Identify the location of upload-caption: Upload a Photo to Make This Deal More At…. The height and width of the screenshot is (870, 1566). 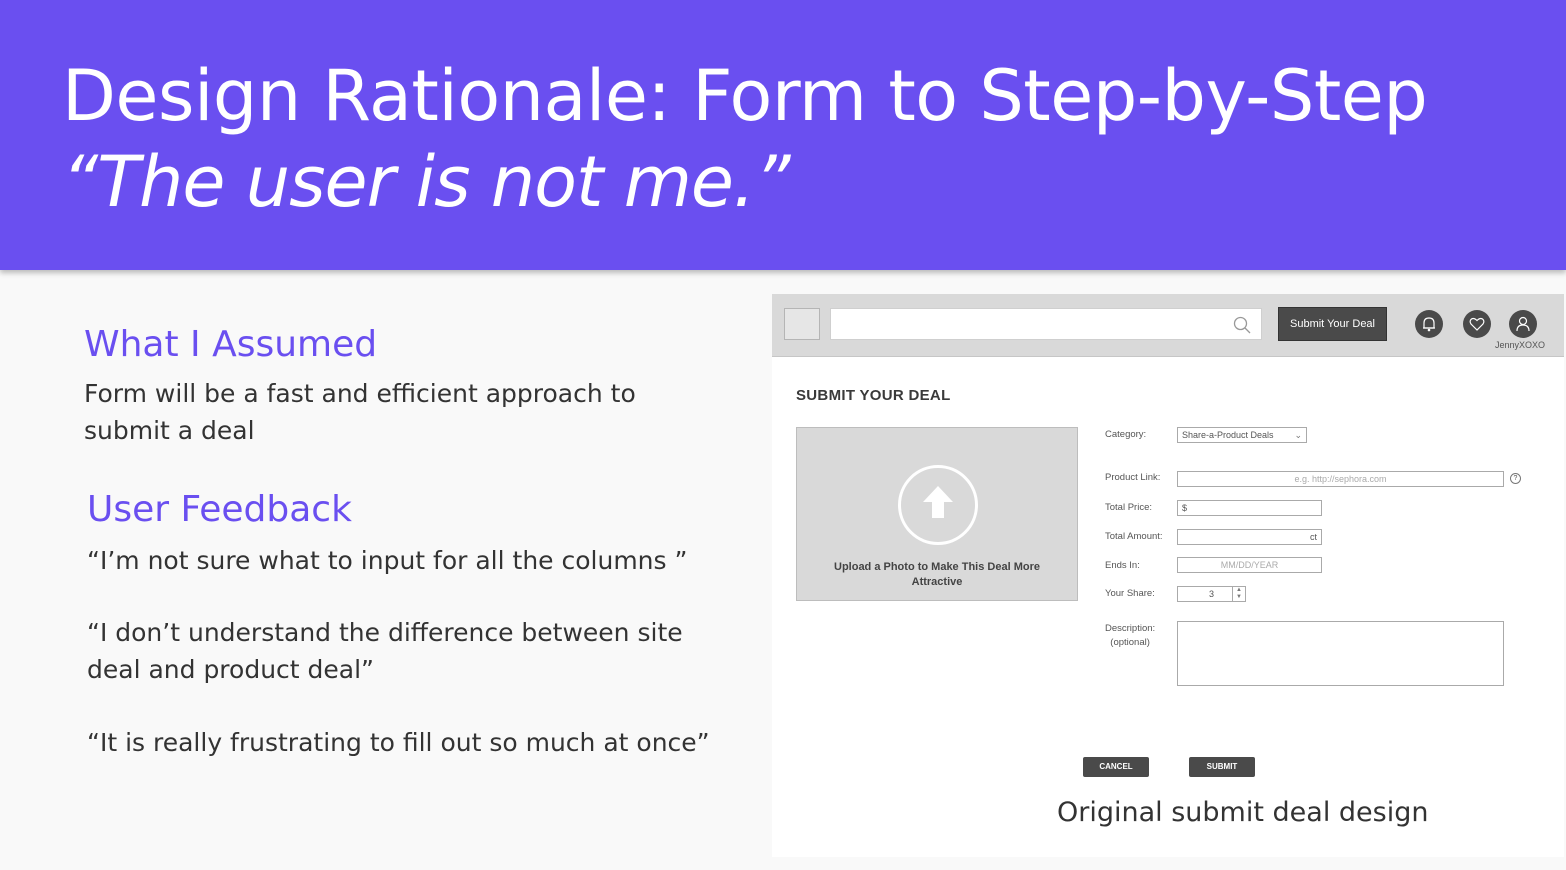
(937, 574).